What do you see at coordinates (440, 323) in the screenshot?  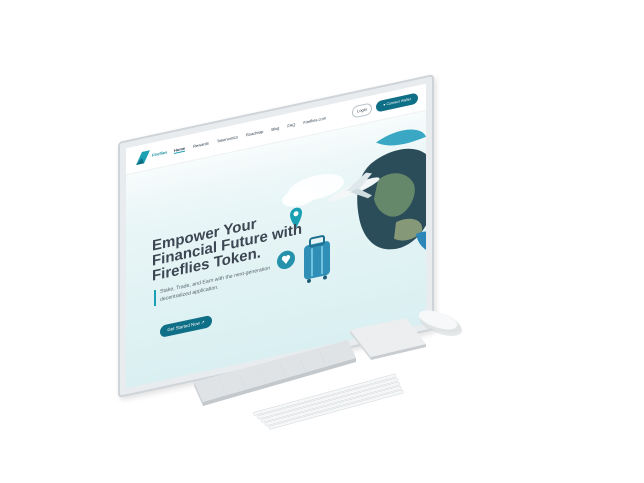 I see `mouse` at bounding box center [440, 323].